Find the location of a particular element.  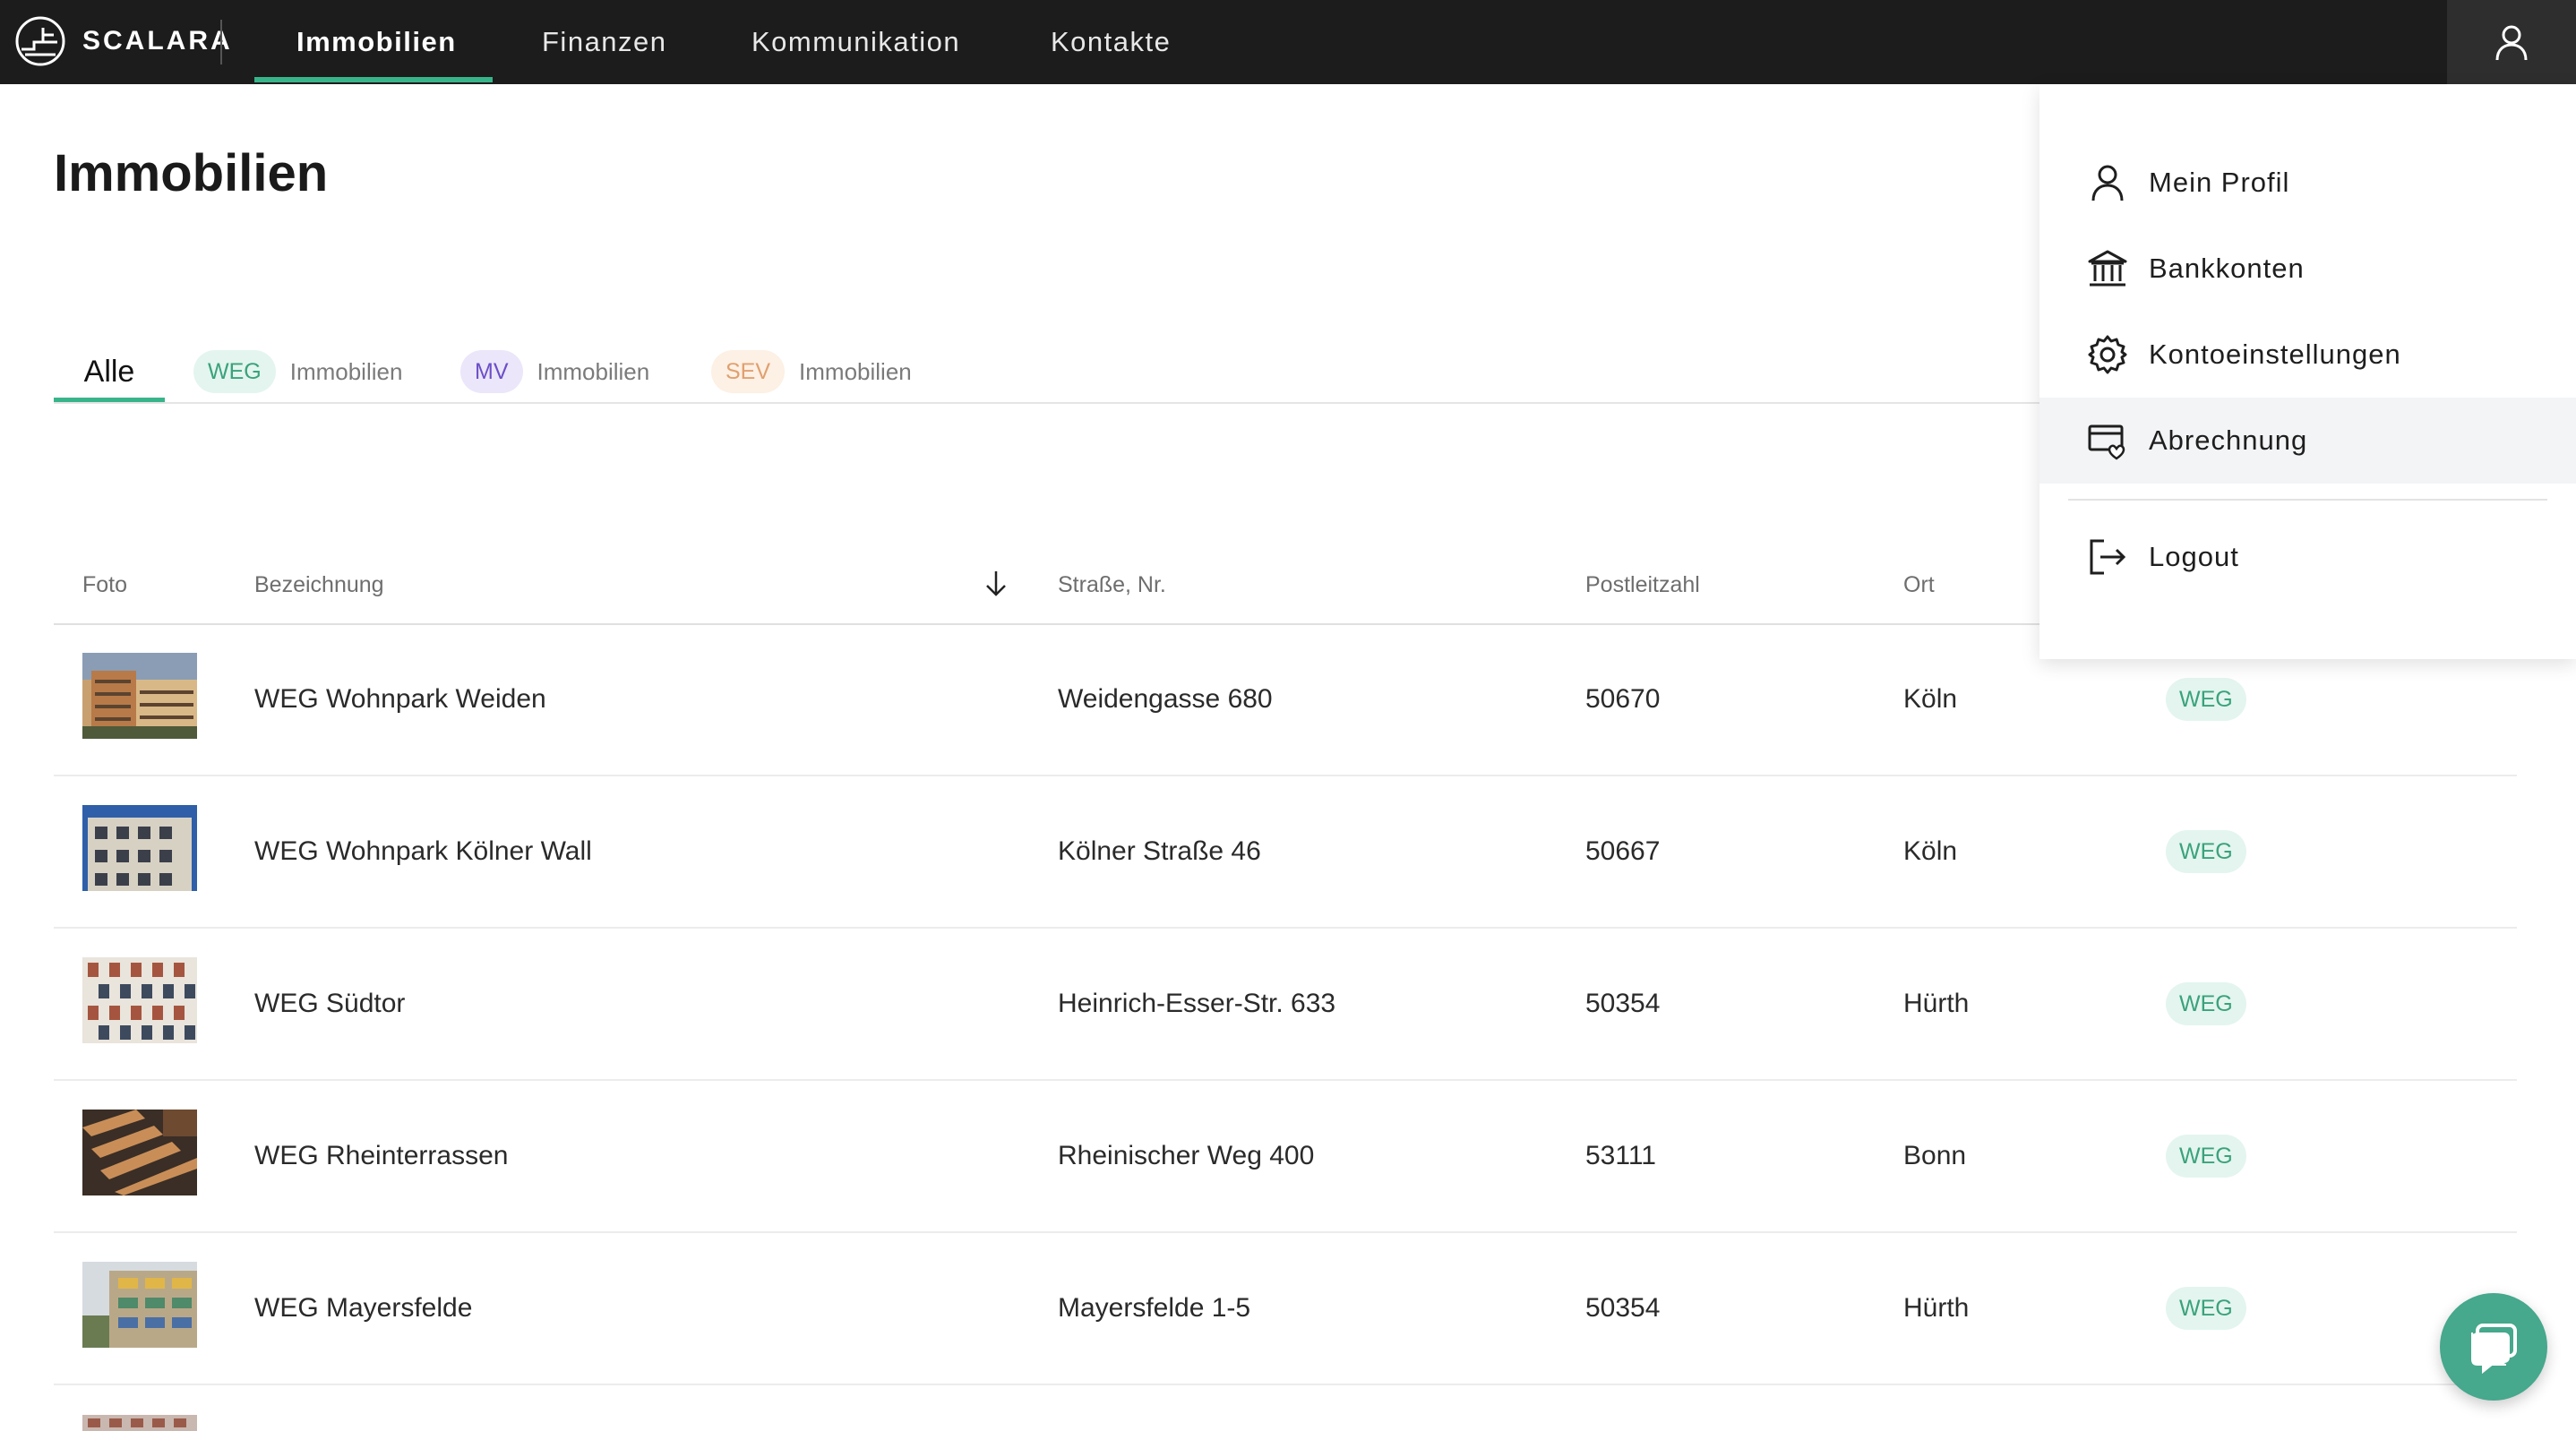

menu-label: Mein Profil is located at coordinates (2219, 182).